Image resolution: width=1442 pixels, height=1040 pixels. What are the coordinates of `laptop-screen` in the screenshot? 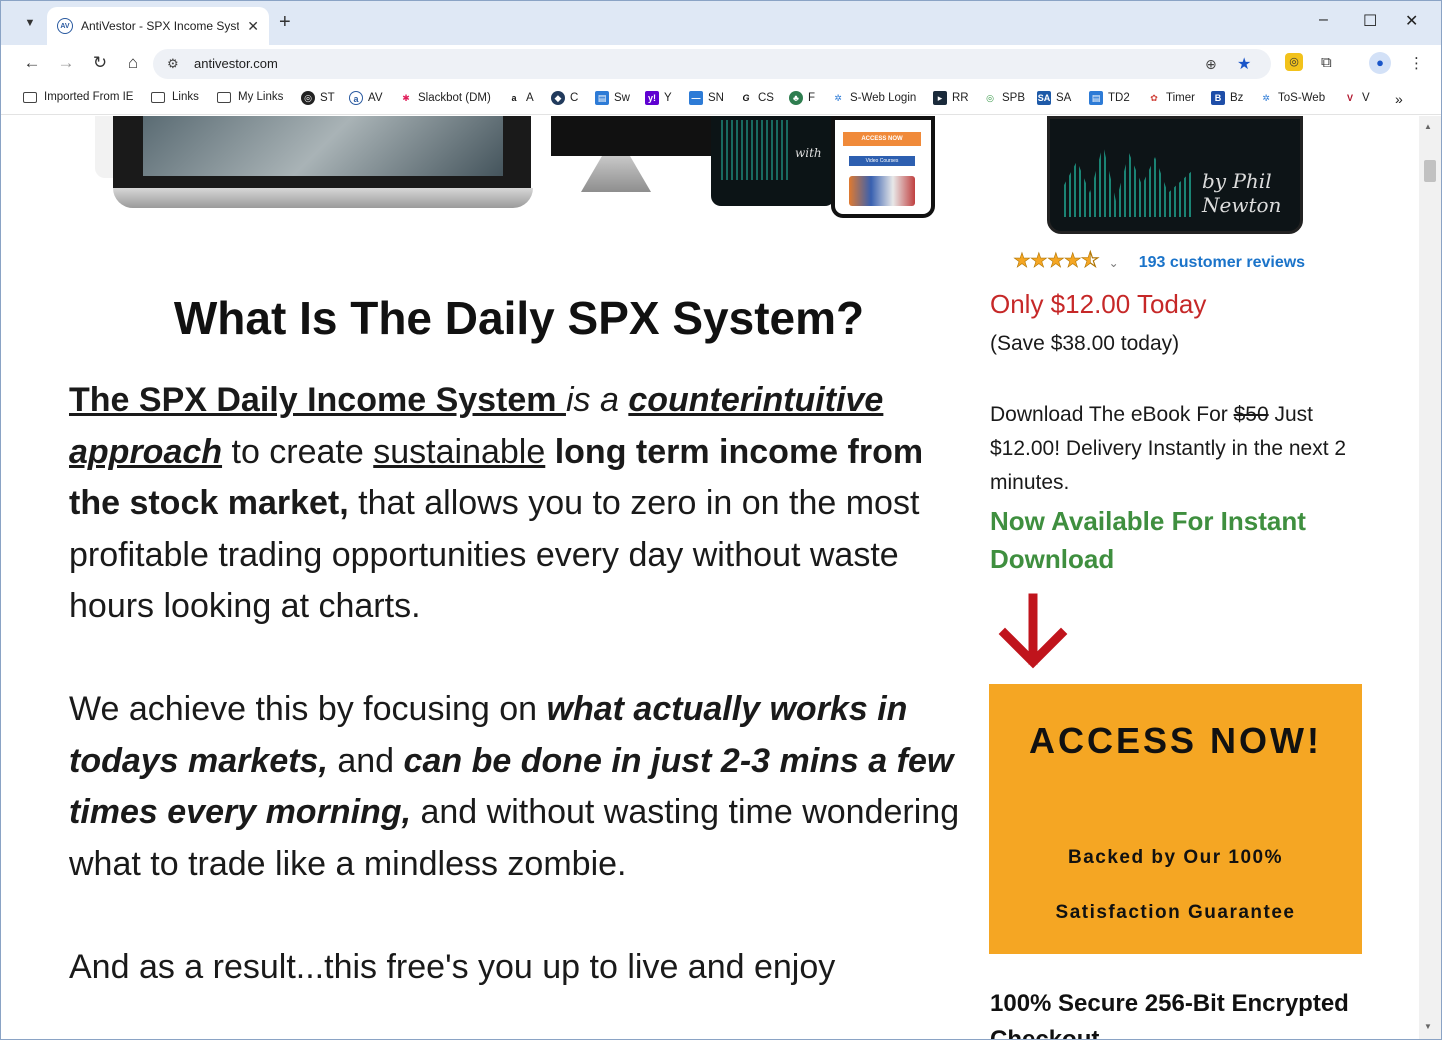 It's located at (323, 146).